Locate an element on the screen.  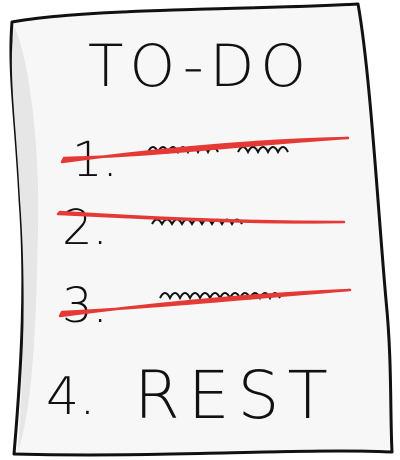
list-item-4-number: 4. is located at coordinates (71, 397).